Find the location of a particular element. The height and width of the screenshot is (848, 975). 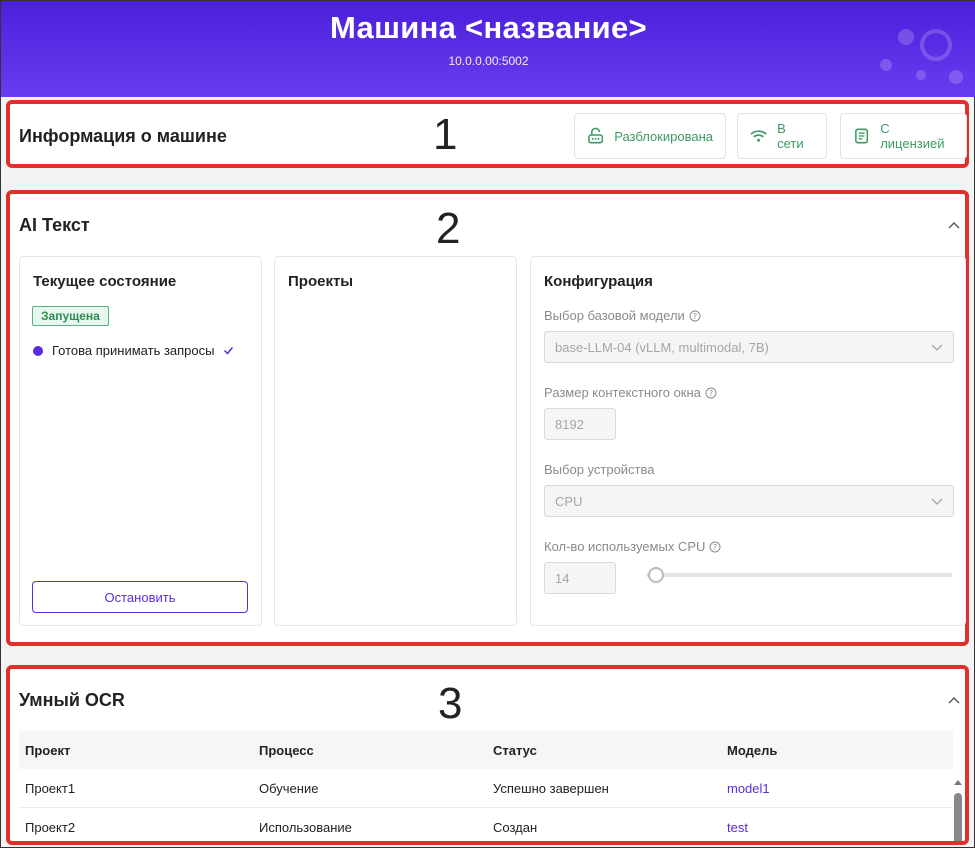

table-scrollbar is located at coordinates (958, 808).